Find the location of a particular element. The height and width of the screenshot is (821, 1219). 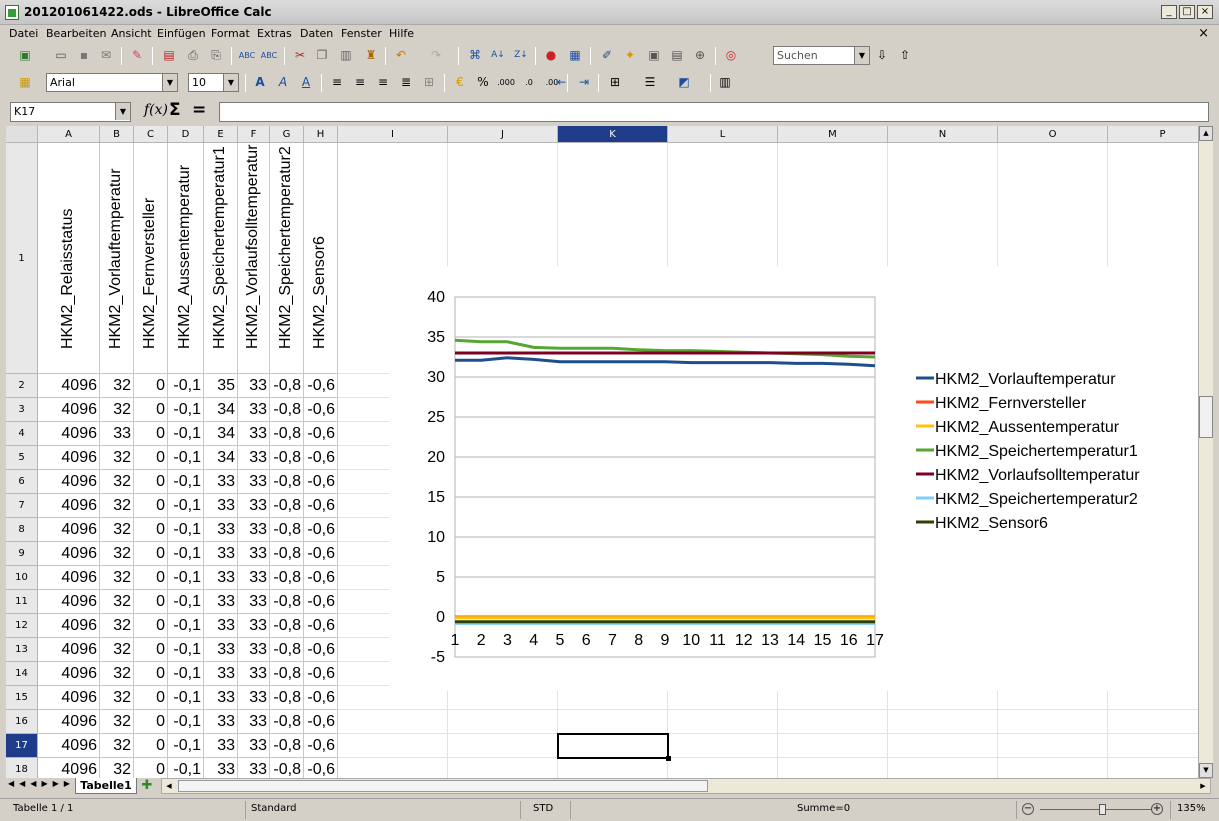

close-window-button: × is located at coordinates (1205, 12).